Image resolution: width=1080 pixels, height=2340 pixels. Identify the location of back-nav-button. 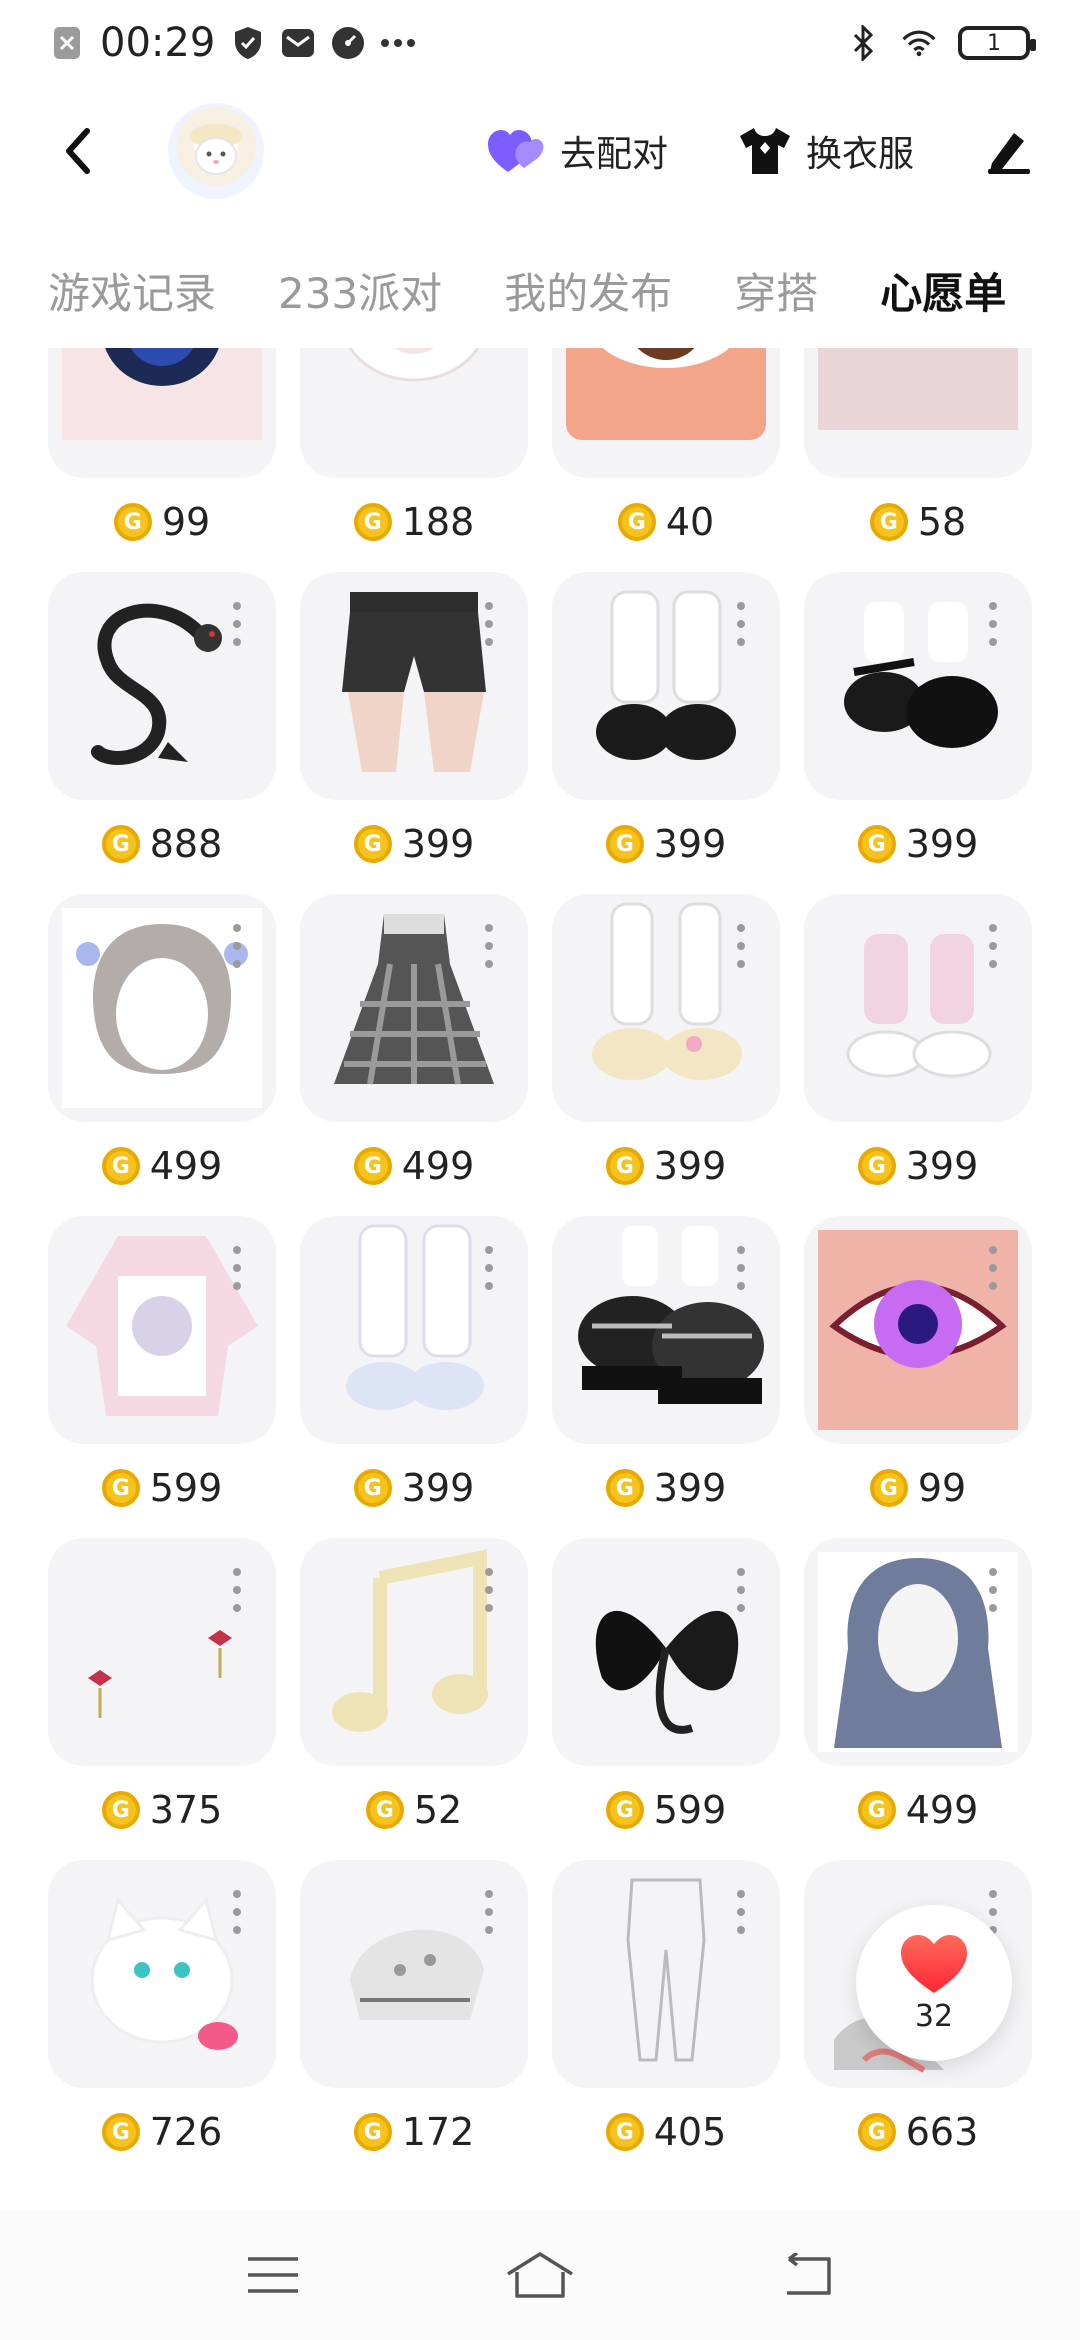
(807, 2275).